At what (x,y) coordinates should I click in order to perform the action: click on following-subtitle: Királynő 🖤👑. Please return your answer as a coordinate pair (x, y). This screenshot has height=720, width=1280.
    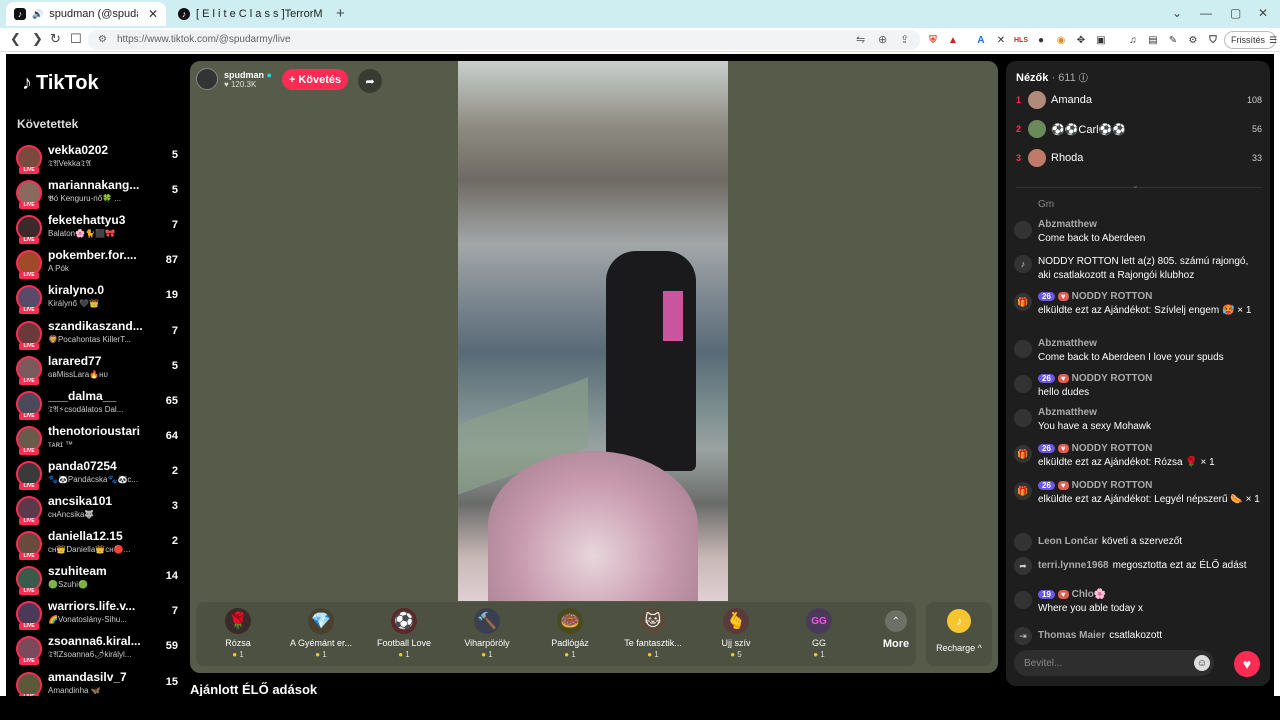
    Looking at the image, I should click on (74, 304).